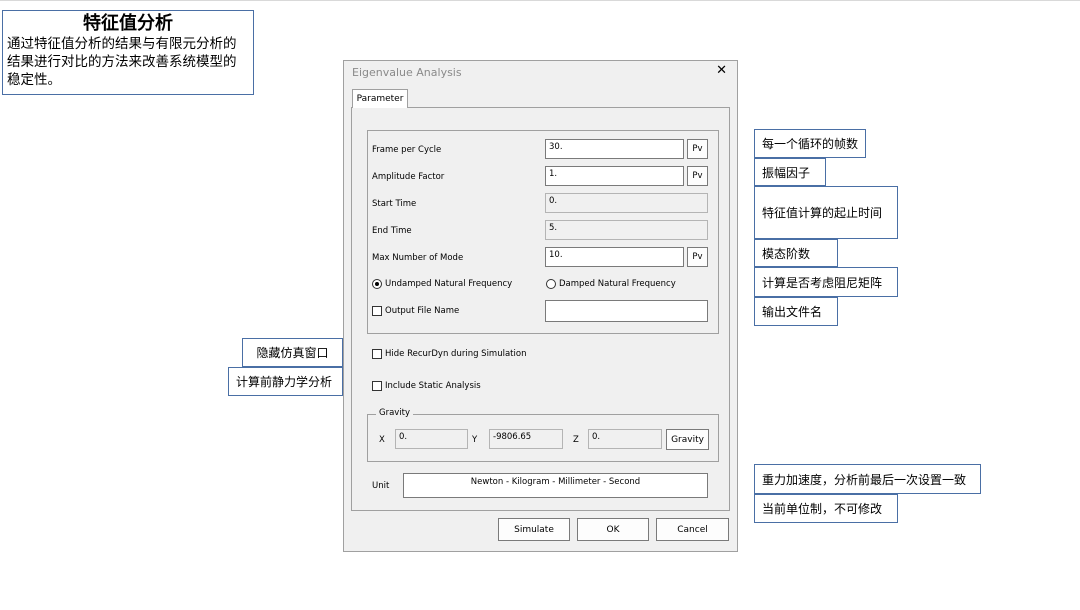  Describe the element at coordinates (697, 257) in the screenshot. I see `max-mode-pv-button: Pv` at that location.